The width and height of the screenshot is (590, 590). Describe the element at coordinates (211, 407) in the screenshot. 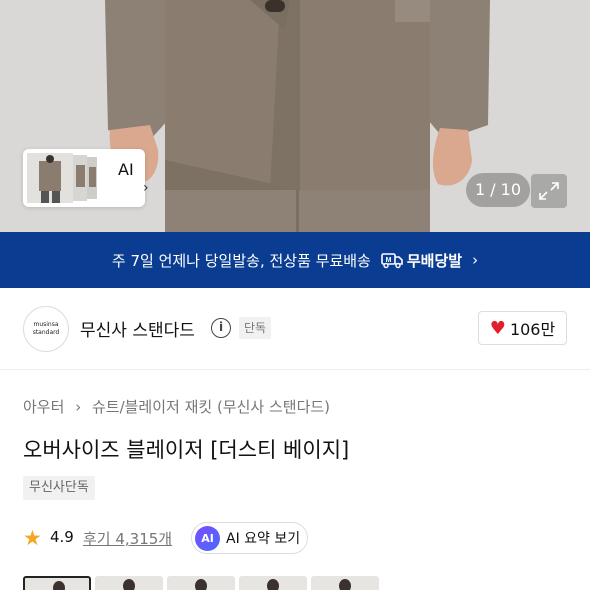

I see `breadcrumb-item-category: 슈트/블레이저 재킷 (무신사 스탠다드)` at that location.